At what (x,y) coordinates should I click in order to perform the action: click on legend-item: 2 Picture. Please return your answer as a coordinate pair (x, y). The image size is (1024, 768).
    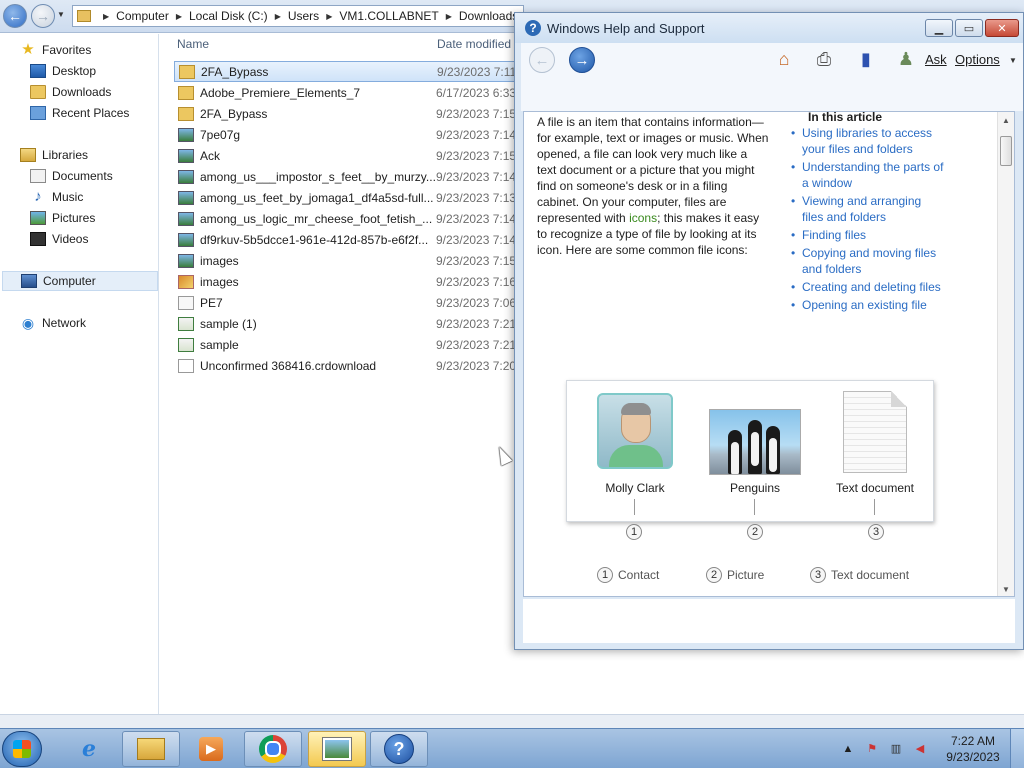
    Looking at the image, I should click on (735, 575).